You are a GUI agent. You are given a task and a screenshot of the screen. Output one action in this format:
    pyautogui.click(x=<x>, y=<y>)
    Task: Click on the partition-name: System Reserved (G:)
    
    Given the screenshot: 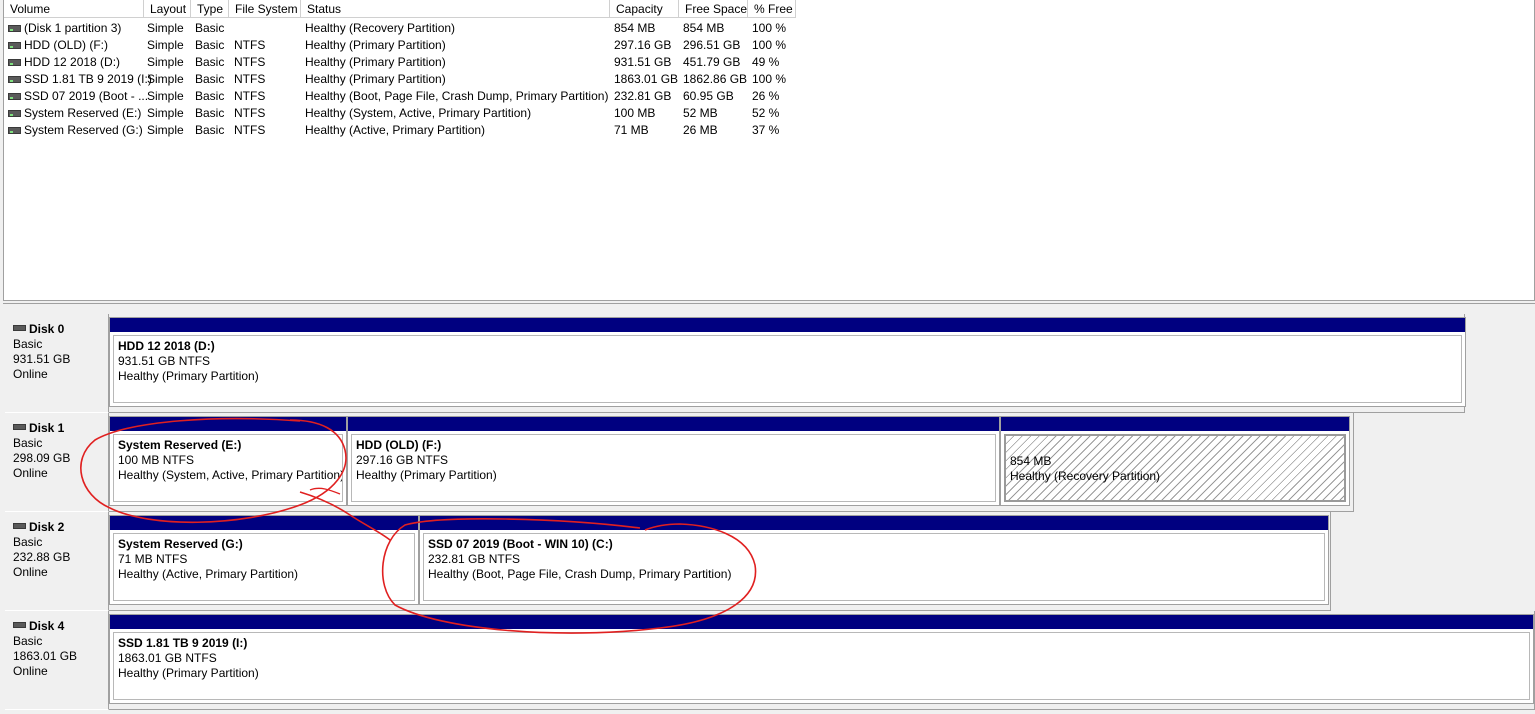 What is the action you would take?
    pyautogui.click(x=180, y=544)
    